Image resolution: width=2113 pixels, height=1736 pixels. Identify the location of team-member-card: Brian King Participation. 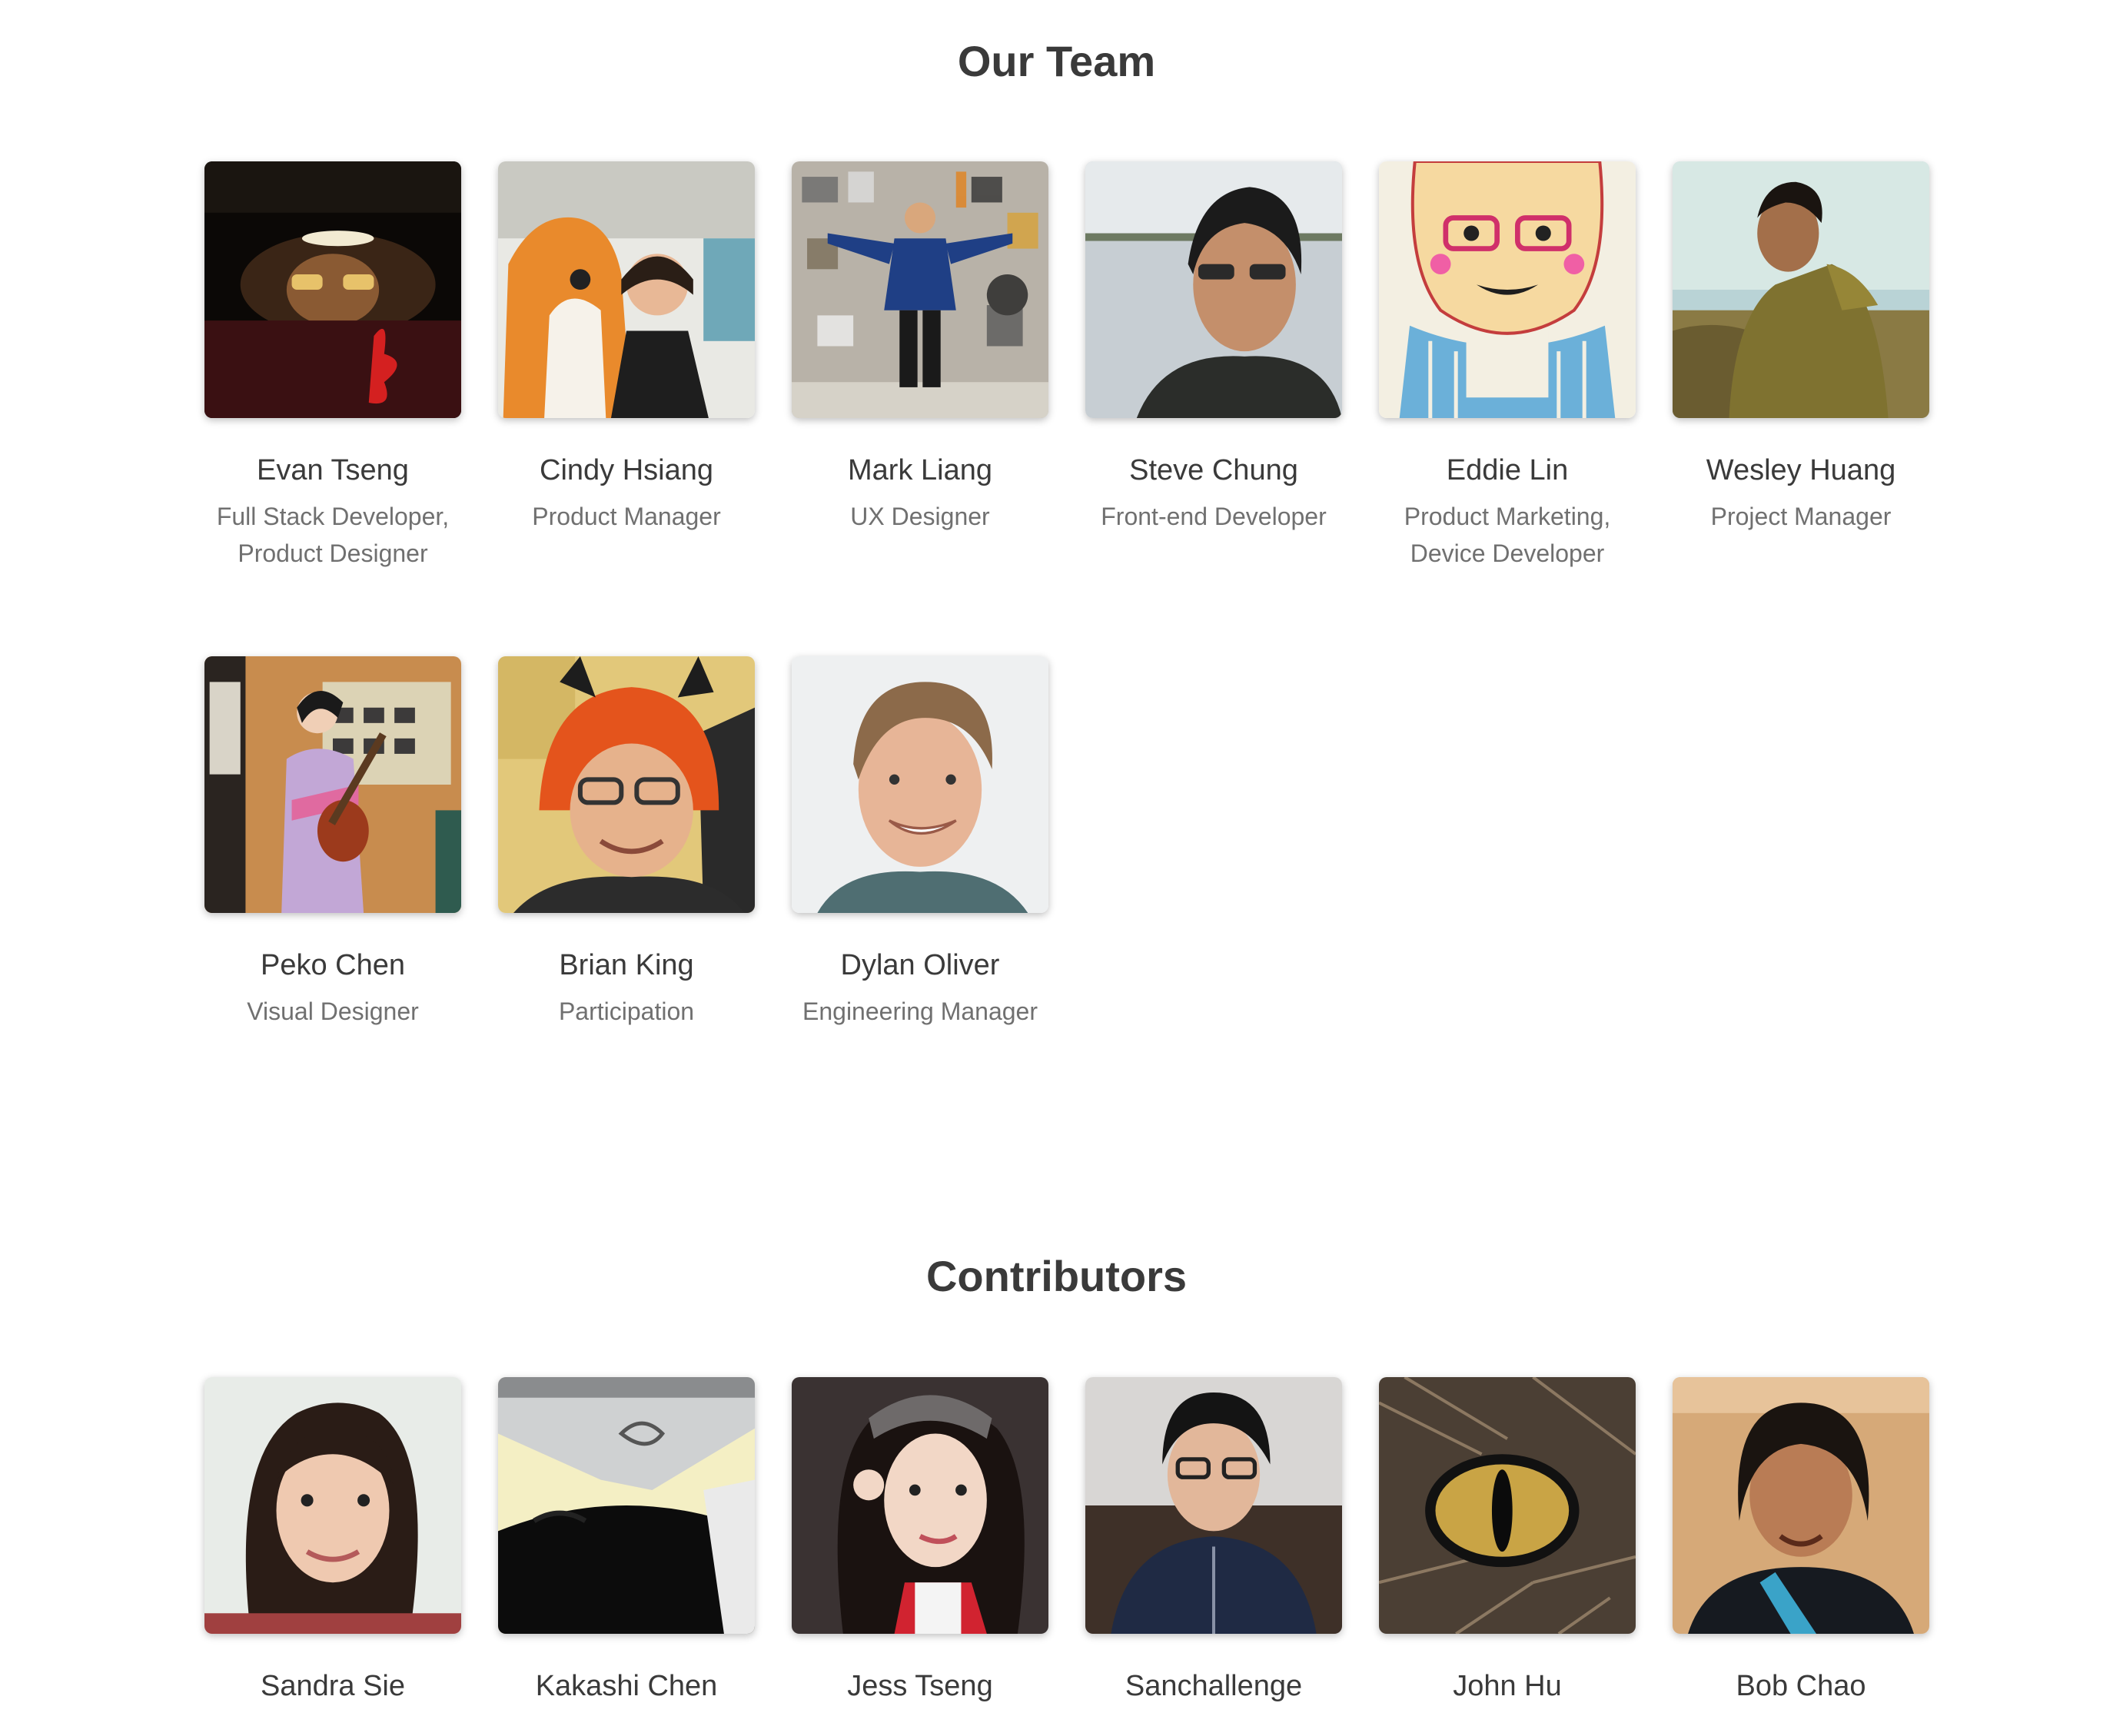
(626, 843).